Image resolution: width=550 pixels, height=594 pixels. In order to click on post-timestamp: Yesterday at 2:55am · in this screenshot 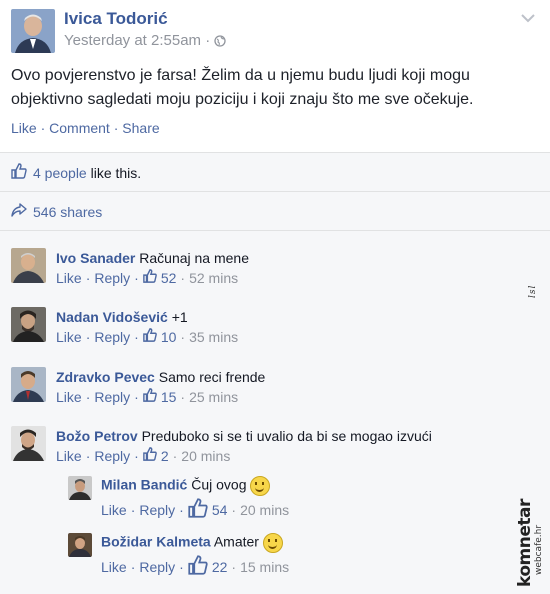, I will do `click(145, 41)`.